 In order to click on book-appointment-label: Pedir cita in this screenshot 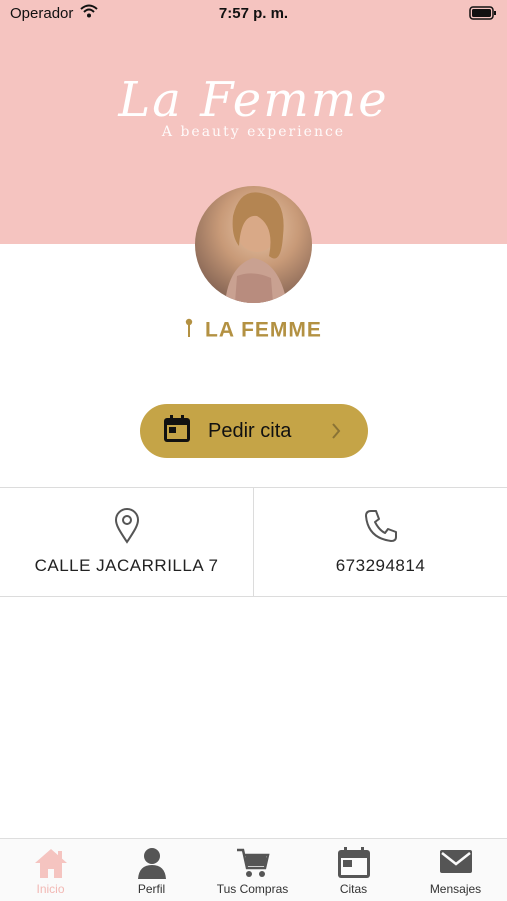, I will do `click(250, 430)`.